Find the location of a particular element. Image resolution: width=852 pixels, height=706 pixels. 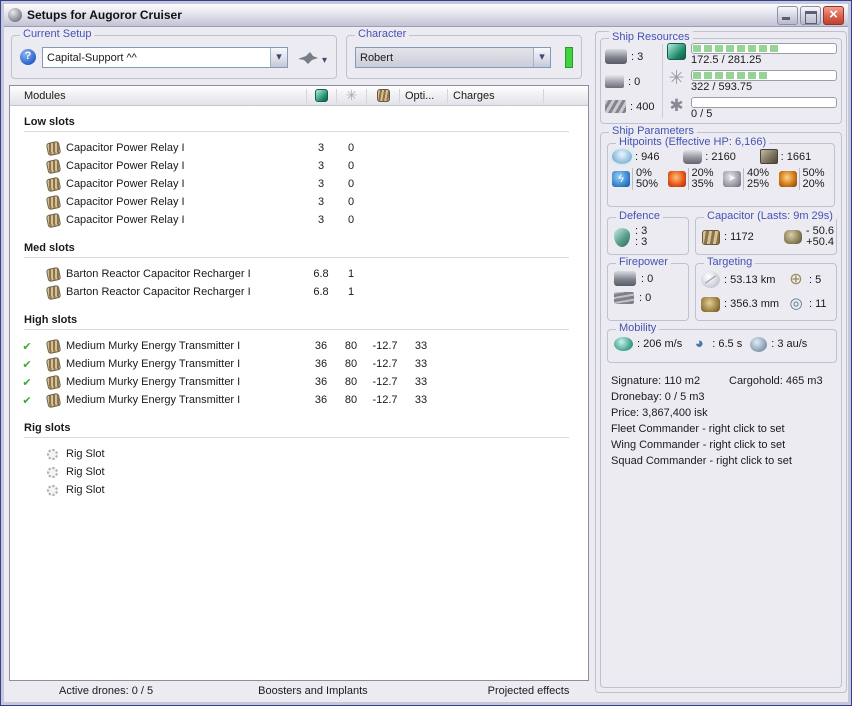

turret-dps-value: : 0 is located at coordinates (647, 278).